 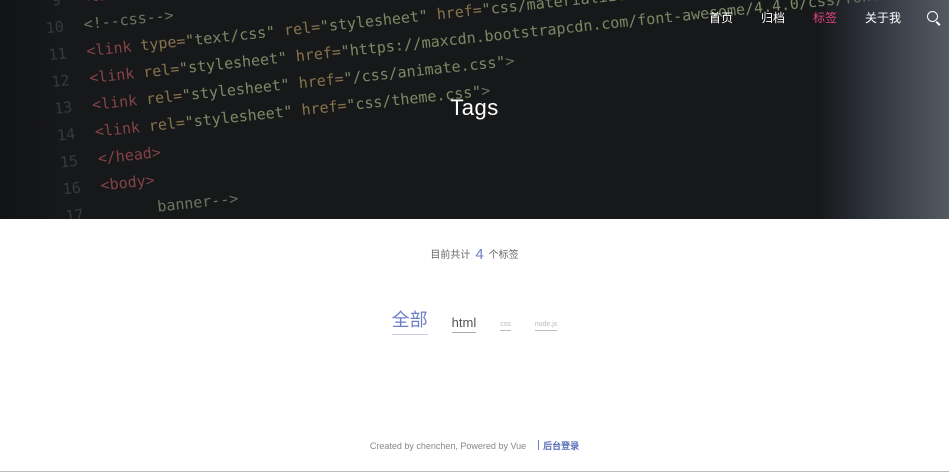 What do you see at coordinates (464, 324) in the screenshot?
I see `tag-html: html` at bounding box center [464, 324].